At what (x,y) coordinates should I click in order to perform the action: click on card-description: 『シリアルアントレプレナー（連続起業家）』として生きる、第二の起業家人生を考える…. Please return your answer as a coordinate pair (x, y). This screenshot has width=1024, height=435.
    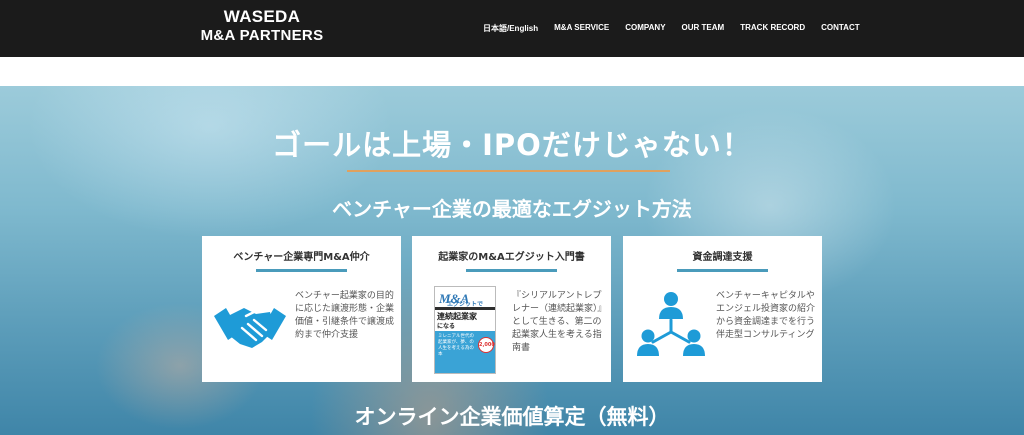
    Looking at the image, I should click on (557, 322).